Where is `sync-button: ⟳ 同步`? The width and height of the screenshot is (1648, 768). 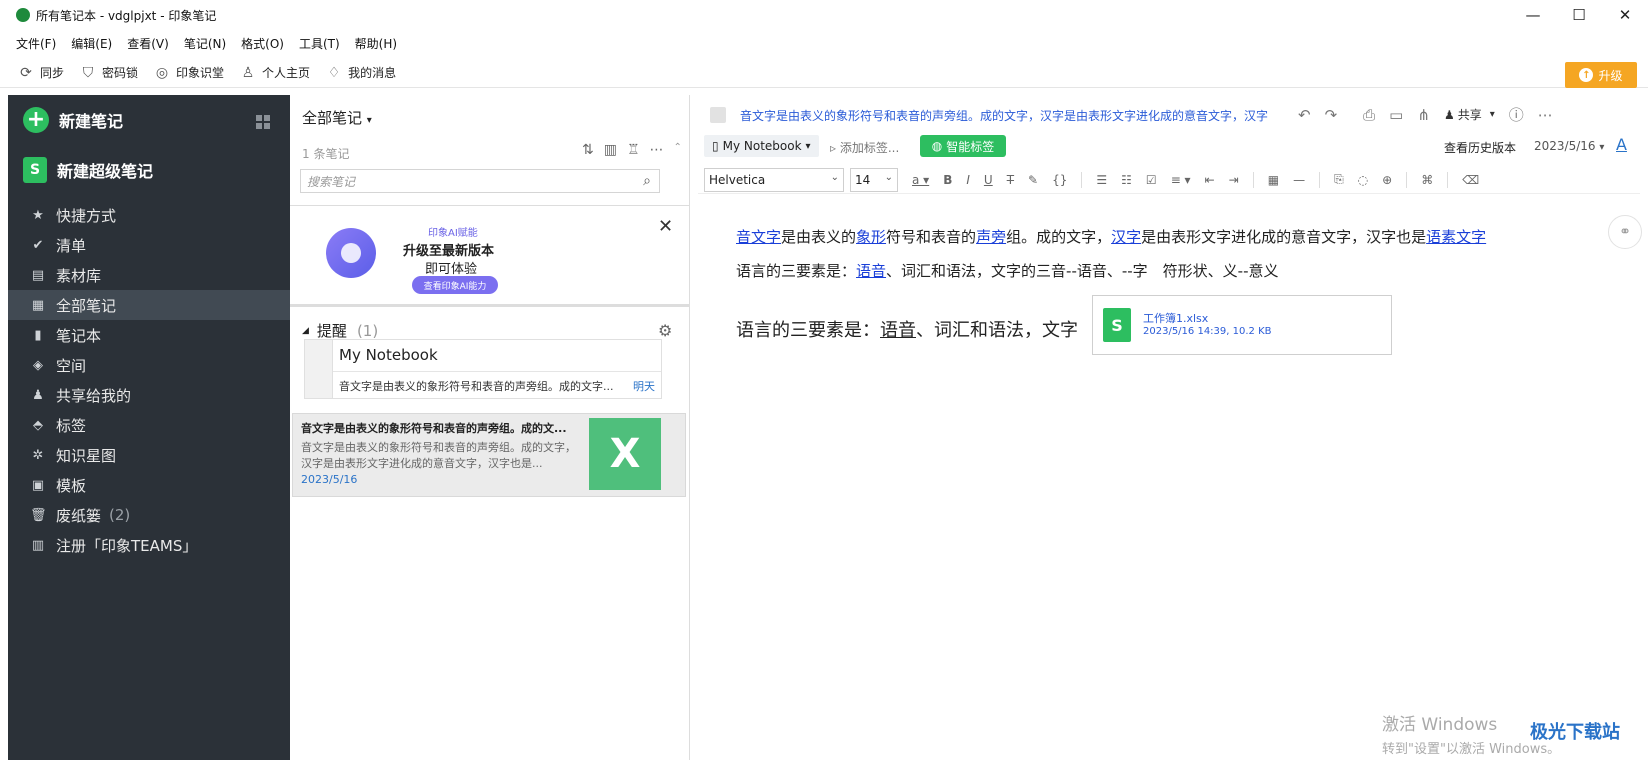 sync-button: ⟳ 同步 is located at coordinates (41, 72).